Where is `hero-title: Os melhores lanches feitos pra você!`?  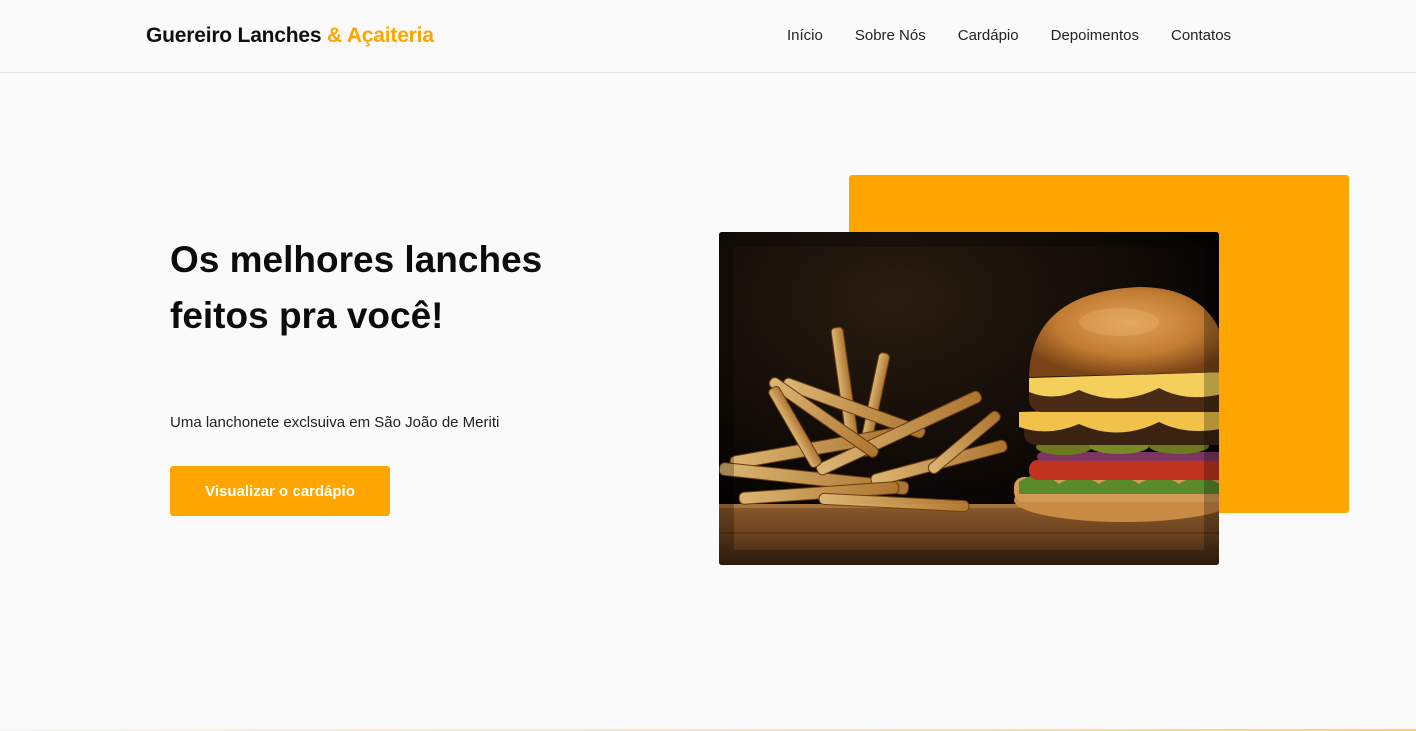
hero-title: Os melhores lanches feitos pra você! is located at coordinates (356, 287).